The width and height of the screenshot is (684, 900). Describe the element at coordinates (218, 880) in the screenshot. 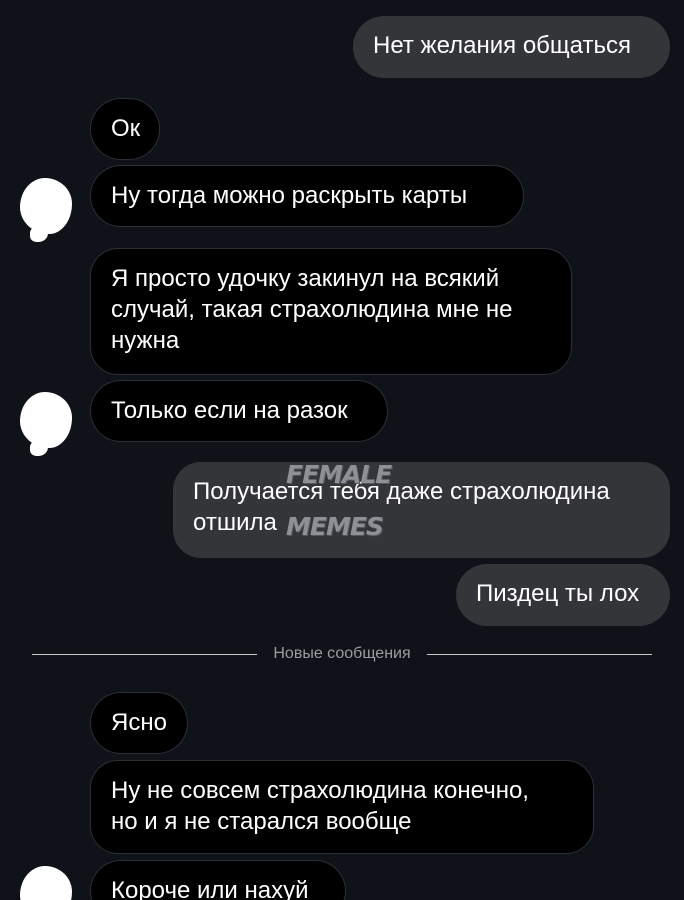

I see `message-incoming: Короче или нахуй` at that location.